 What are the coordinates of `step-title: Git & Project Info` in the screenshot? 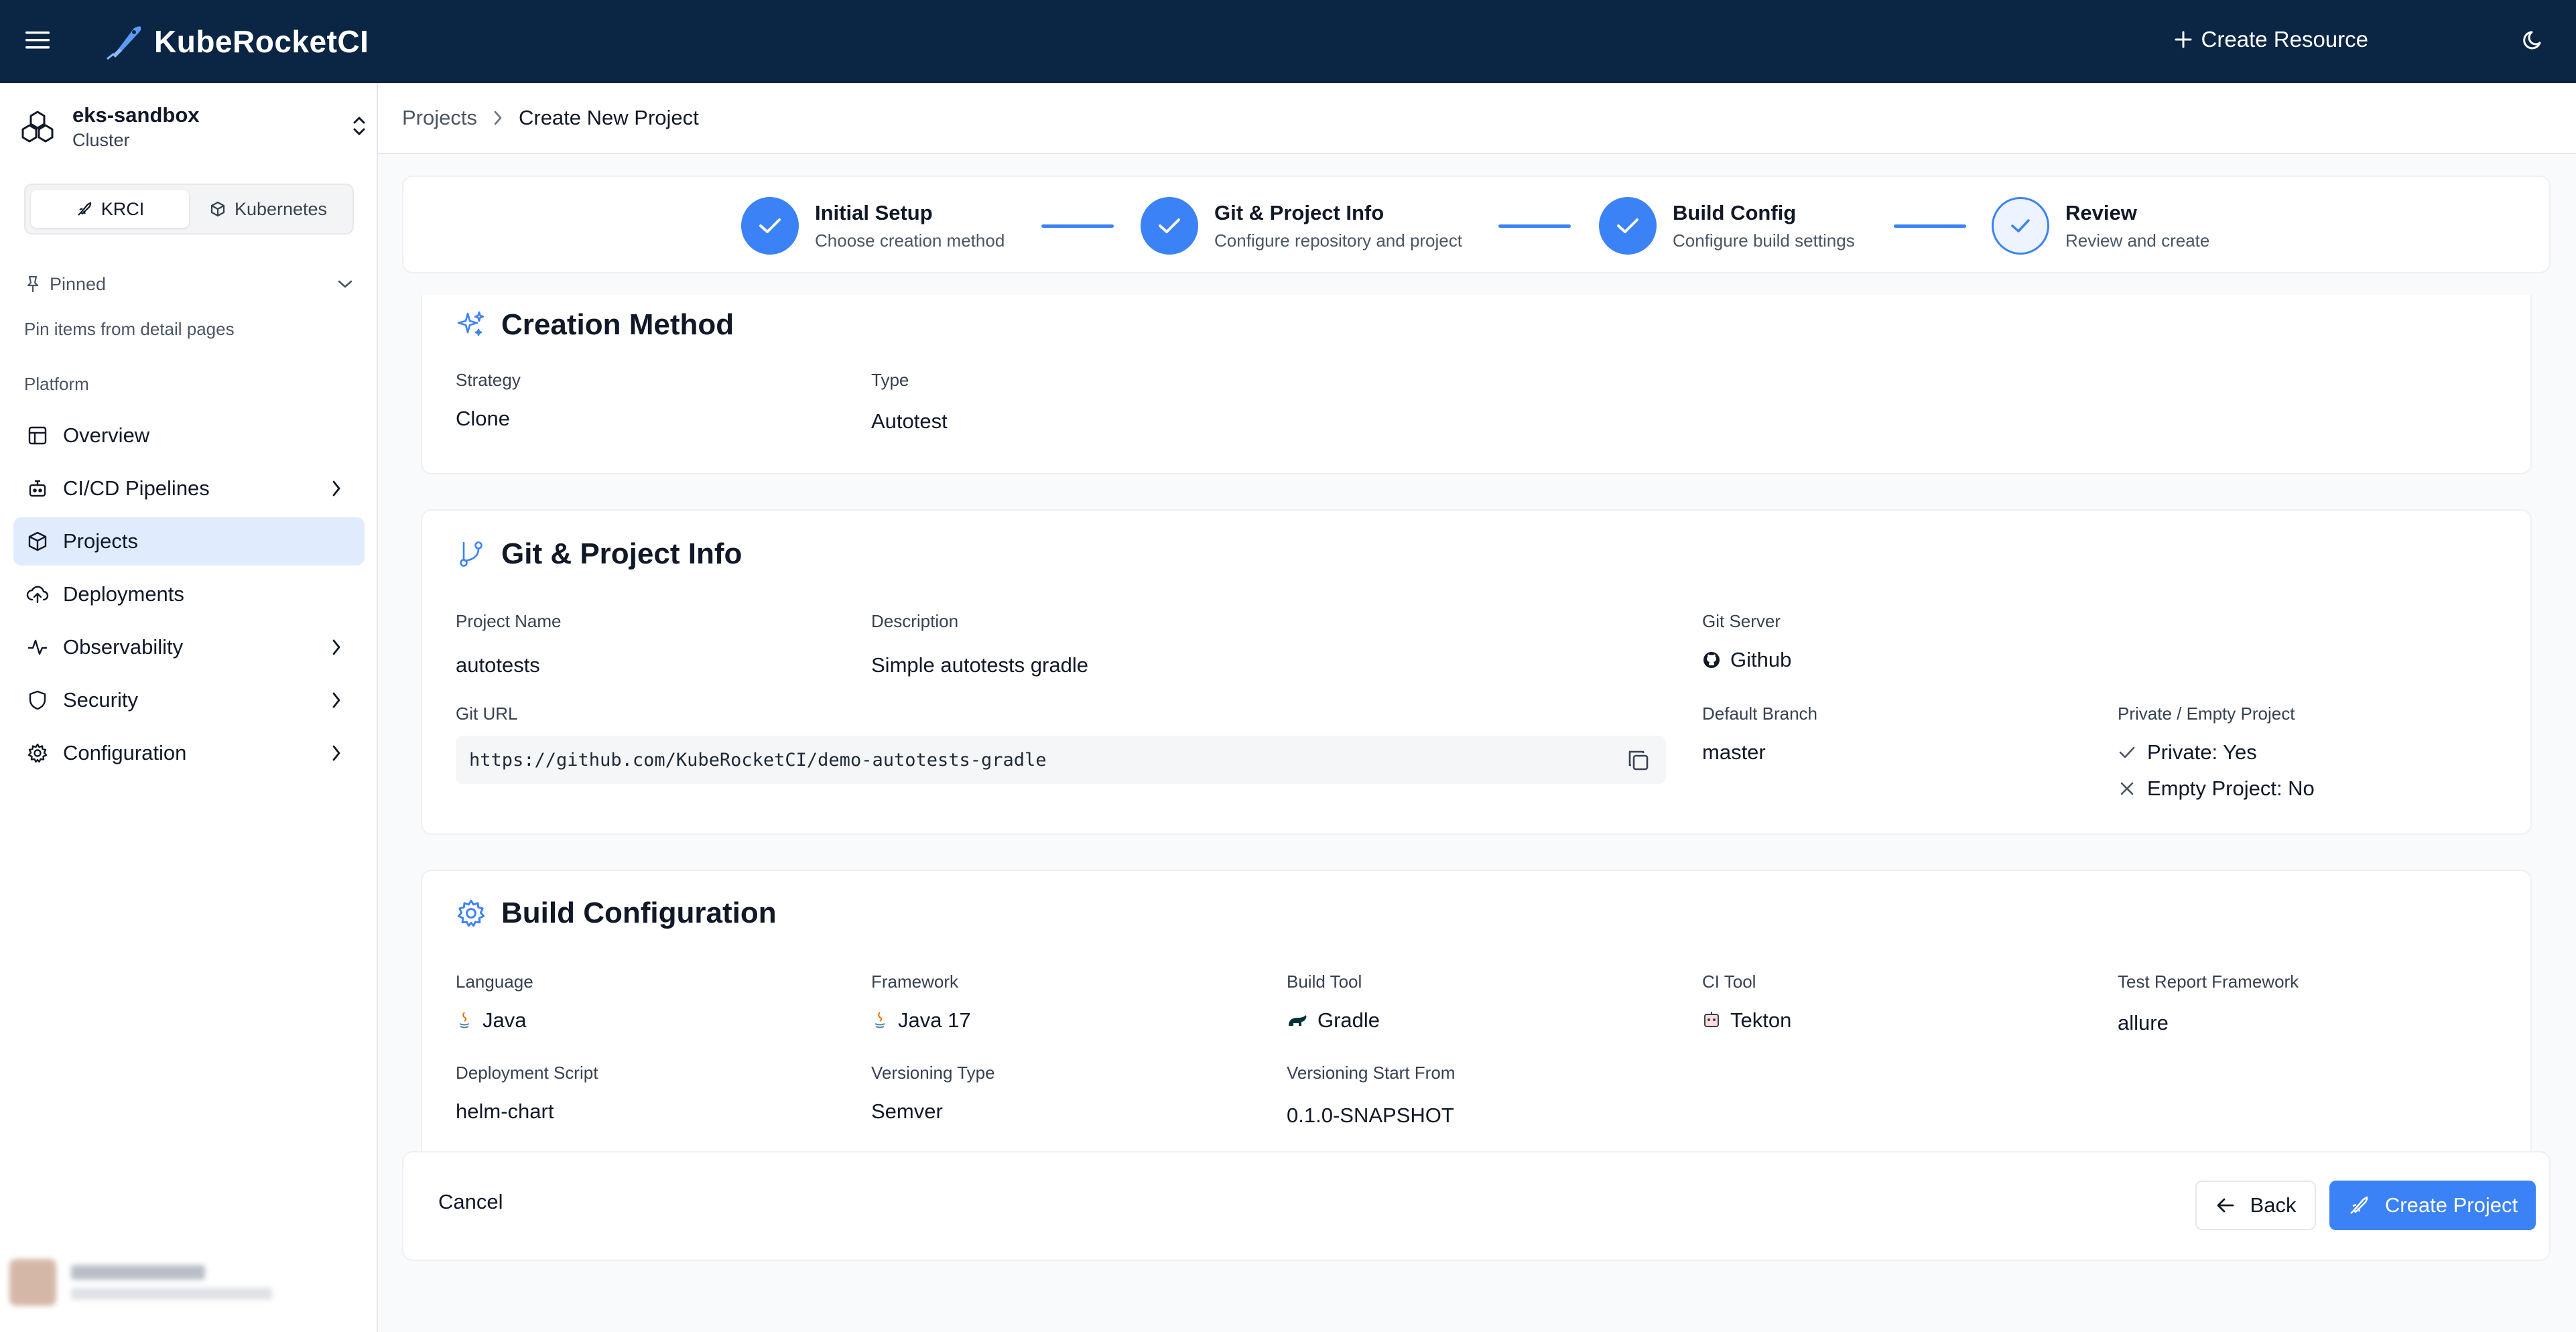 It's located at (1299, 212).